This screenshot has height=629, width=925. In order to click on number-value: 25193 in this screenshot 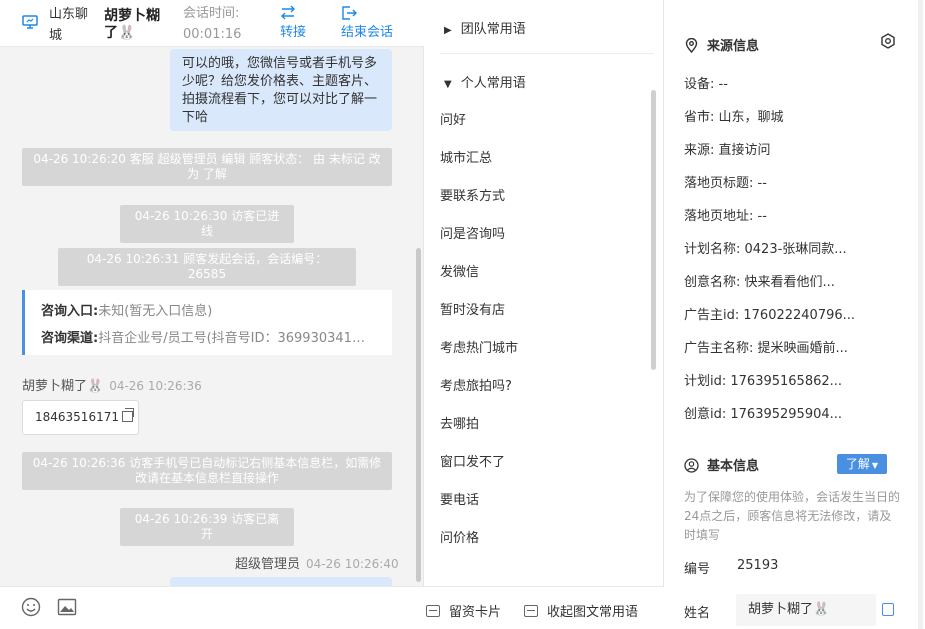, I will do `click(758, 565)`.